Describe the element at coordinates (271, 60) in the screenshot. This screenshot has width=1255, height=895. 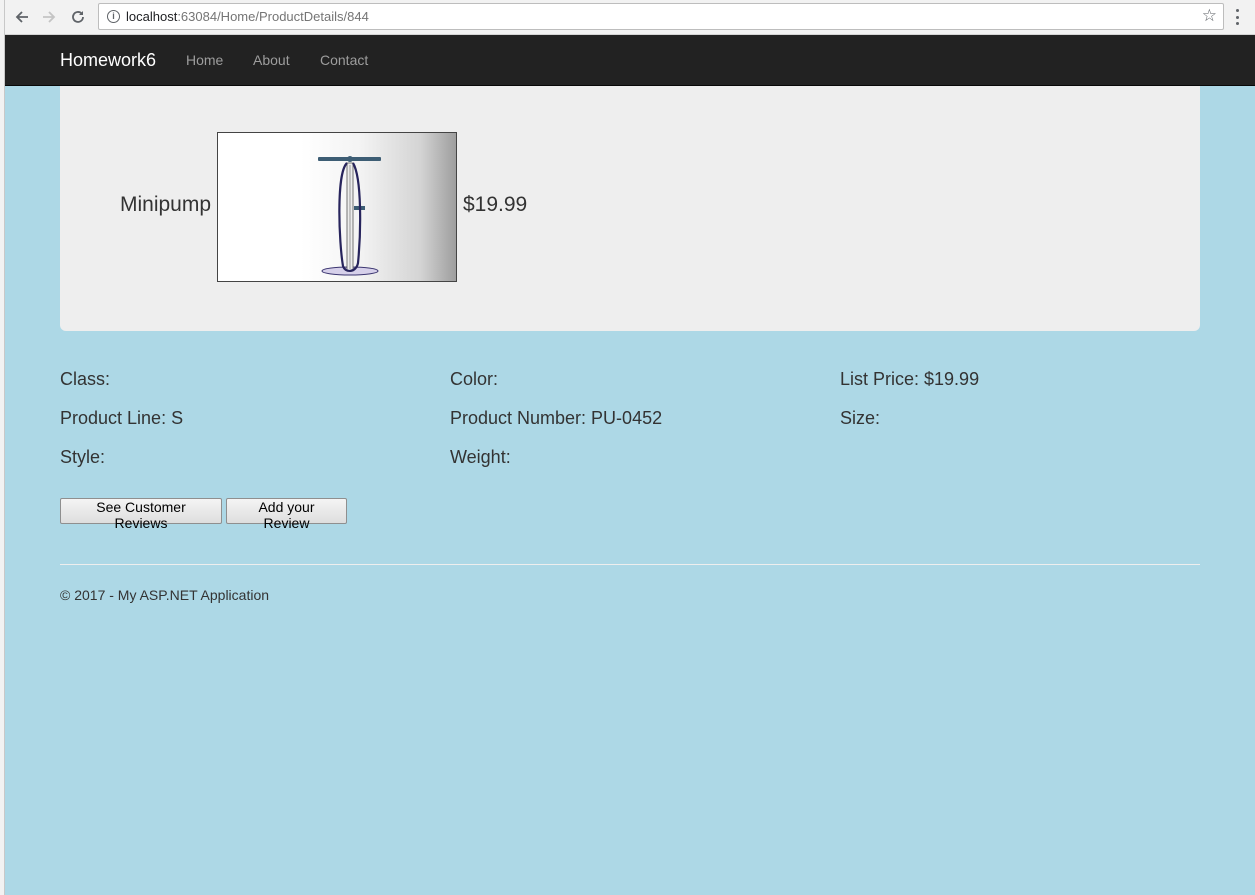
I see `nav-link-about: About` at that location.